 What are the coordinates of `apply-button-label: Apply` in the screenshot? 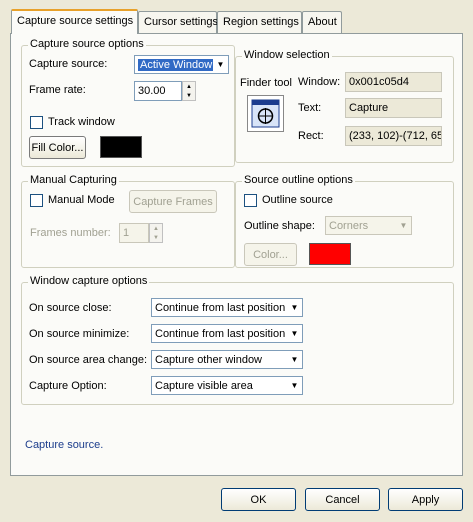 It's located at (425, 499).